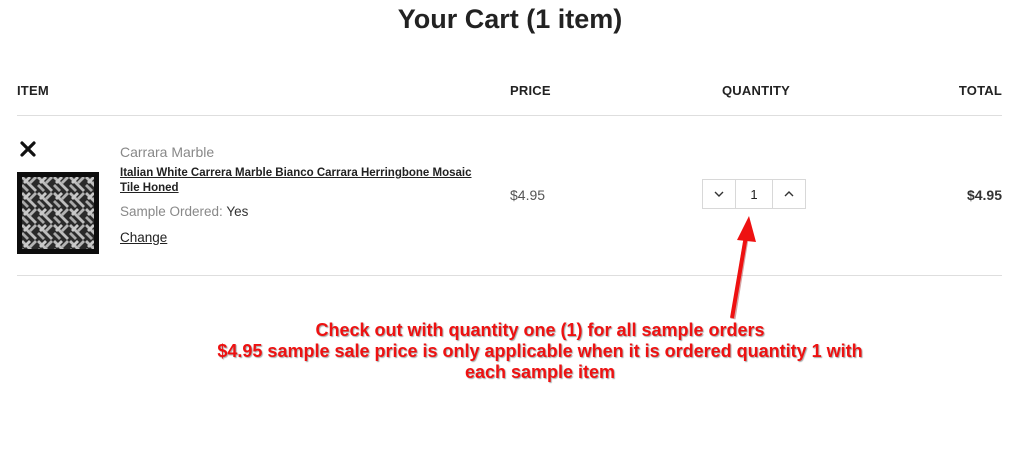 The image size is (1014, 461). Describe the element at coordinates (756, 90) in the screenshot. I see `header-quantity: QUANTITY` at that location.